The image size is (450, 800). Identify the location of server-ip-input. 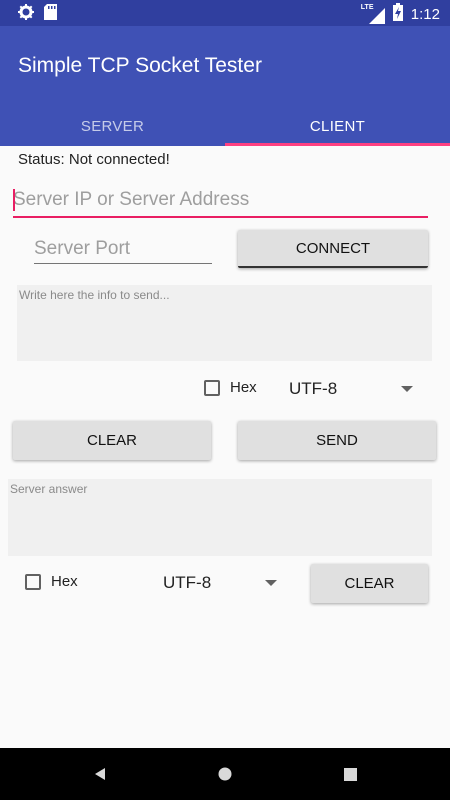
(220, 201).